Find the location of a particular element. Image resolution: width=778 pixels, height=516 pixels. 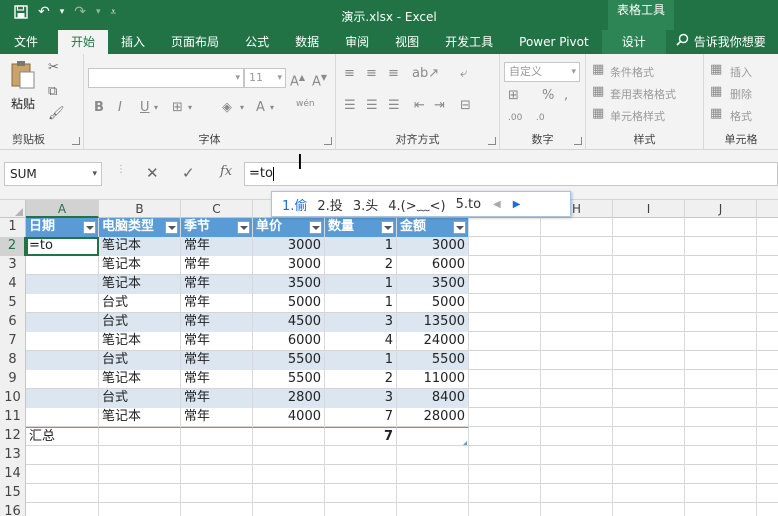

cell-d11: 4000 is located at coordinates (289, 417).